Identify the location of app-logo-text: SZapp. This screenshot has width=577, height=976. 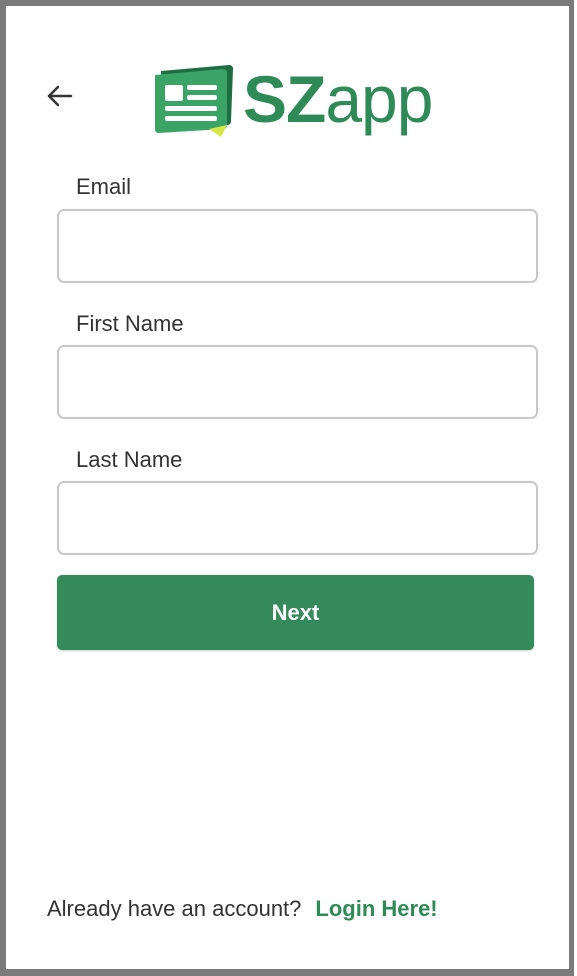
(338, 99).